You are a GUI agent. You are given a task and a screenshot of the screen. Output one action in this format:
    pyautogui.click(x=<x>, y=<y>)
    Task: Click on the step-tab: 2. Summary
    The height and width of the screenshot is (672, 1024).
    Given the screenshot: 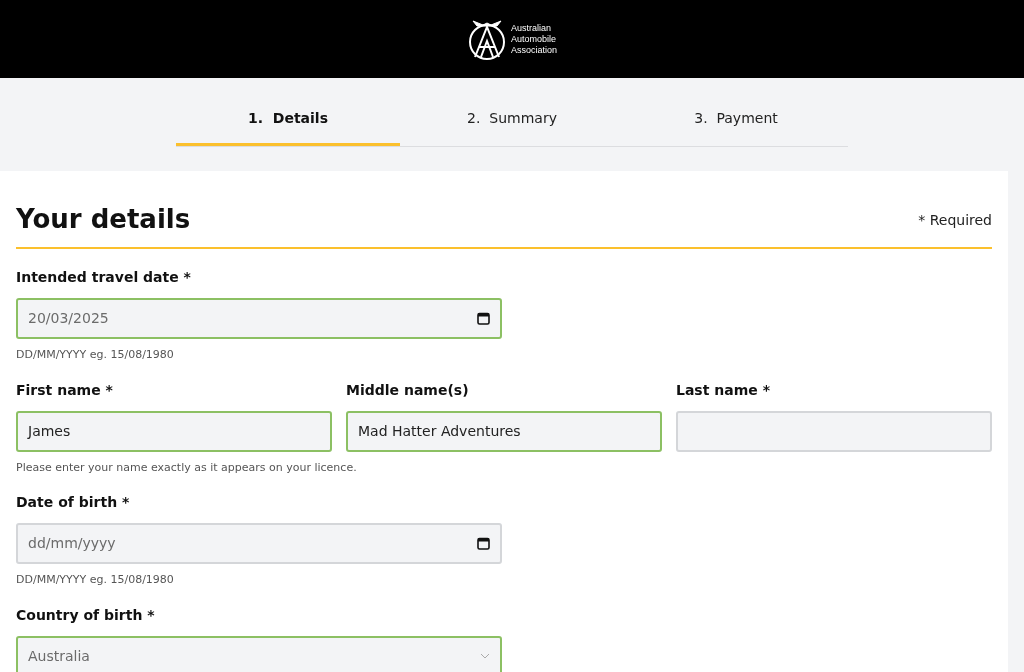 What is the action you would take?
    pyautogui.click(x=512, y=121)
    